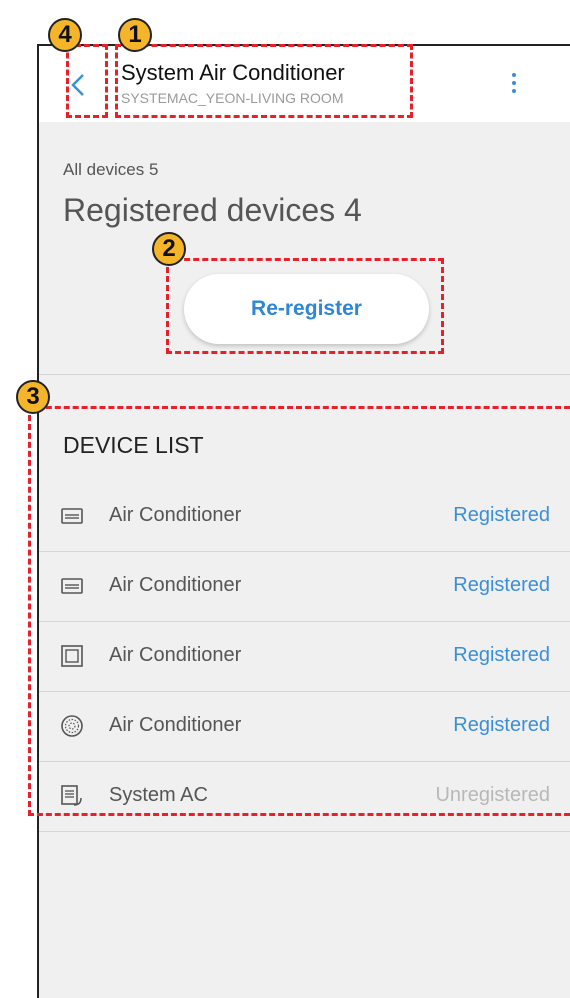  I want to click on more-vertical-icon, so click(514, 85).